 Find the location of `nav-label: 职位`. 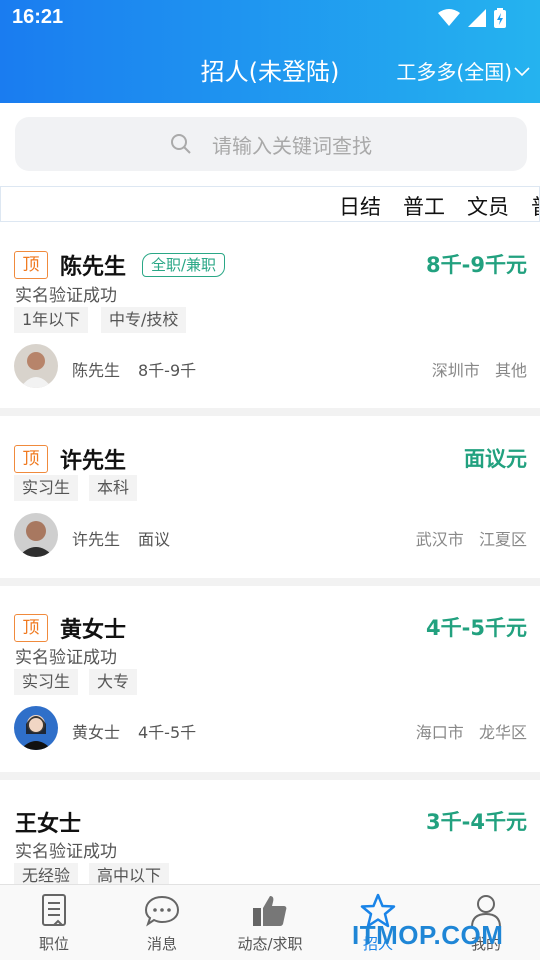

nav-label: 职位 is located at coordinates (53, 944).